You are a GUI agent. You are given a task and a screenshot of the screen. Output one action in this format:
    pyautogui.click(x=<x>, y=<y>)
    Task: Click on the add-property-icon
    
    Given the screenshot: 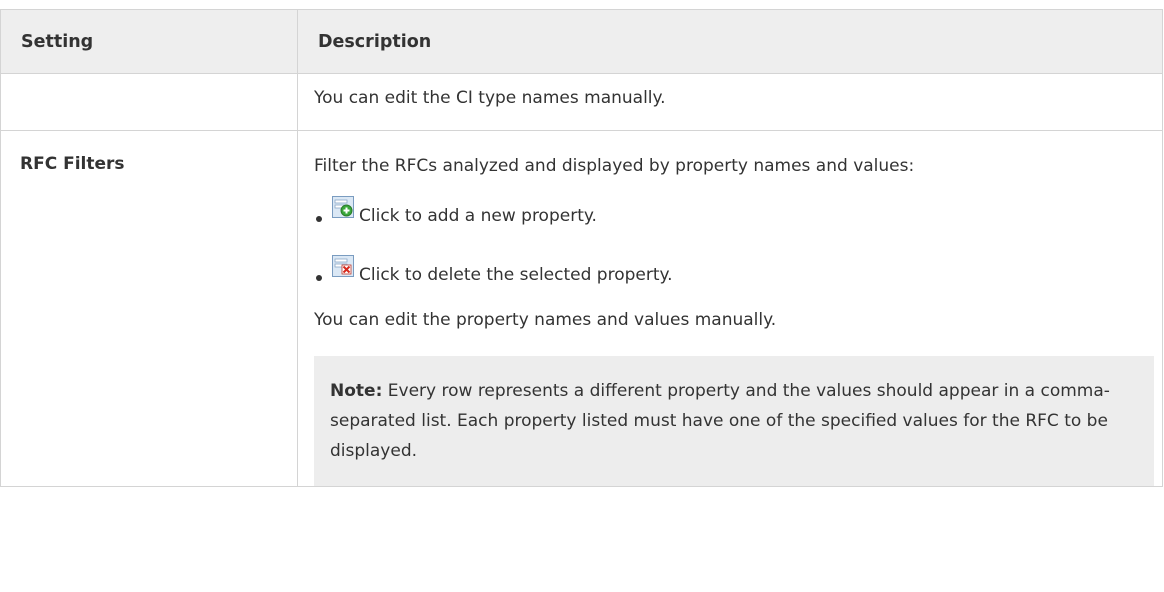 What is the action you would take?
    pyautogui.click(x=343, y=207)
    